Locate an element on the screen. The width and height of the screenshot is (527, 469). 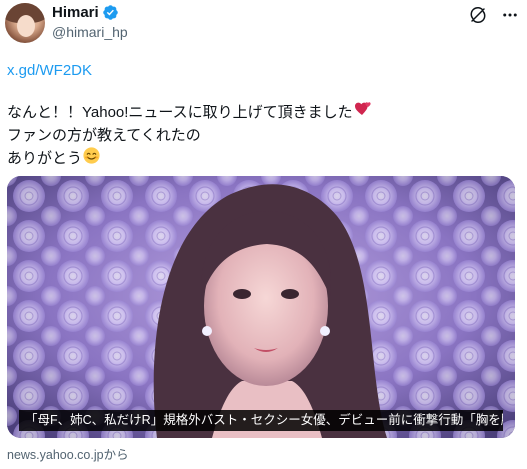
verified-badge-icon is located at coordinates (110, 12).